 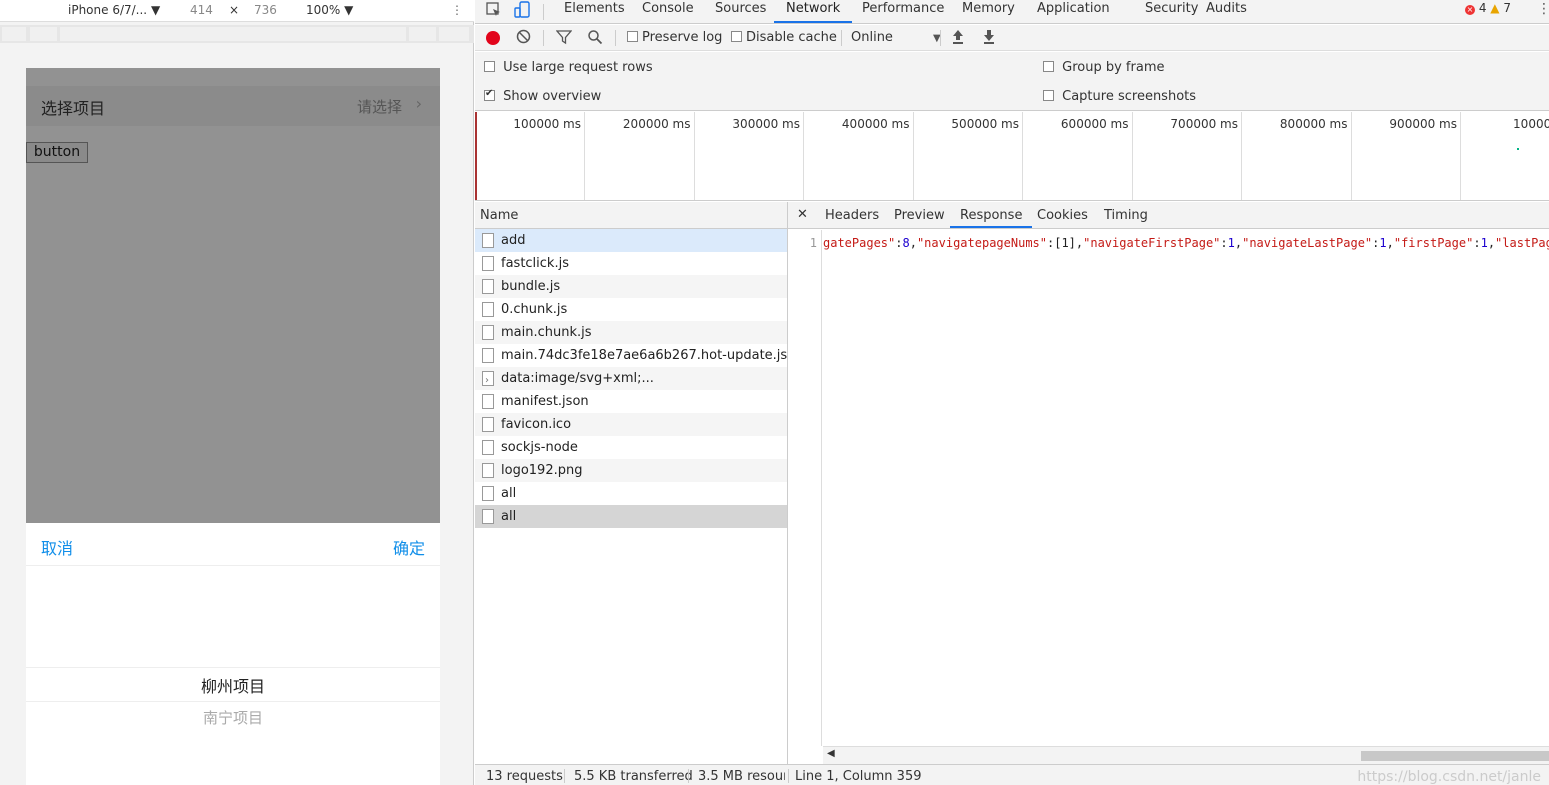 I want to click on device-toggle-icon, so click(x=522, y=10).